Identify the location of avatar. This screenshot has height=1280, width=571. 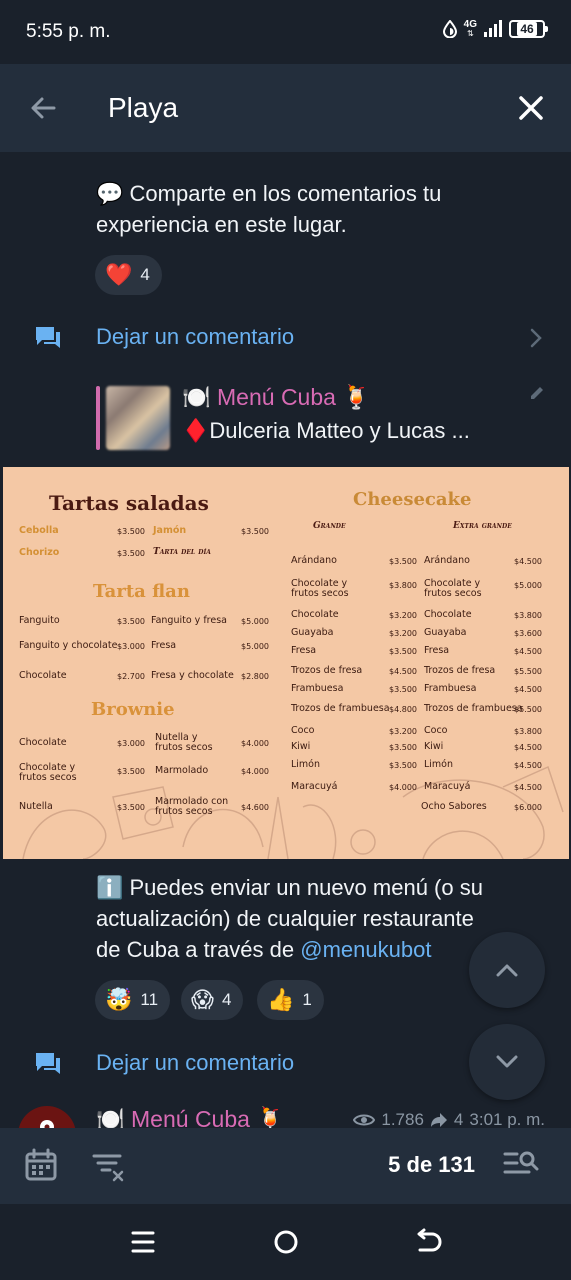
(47, 1117).